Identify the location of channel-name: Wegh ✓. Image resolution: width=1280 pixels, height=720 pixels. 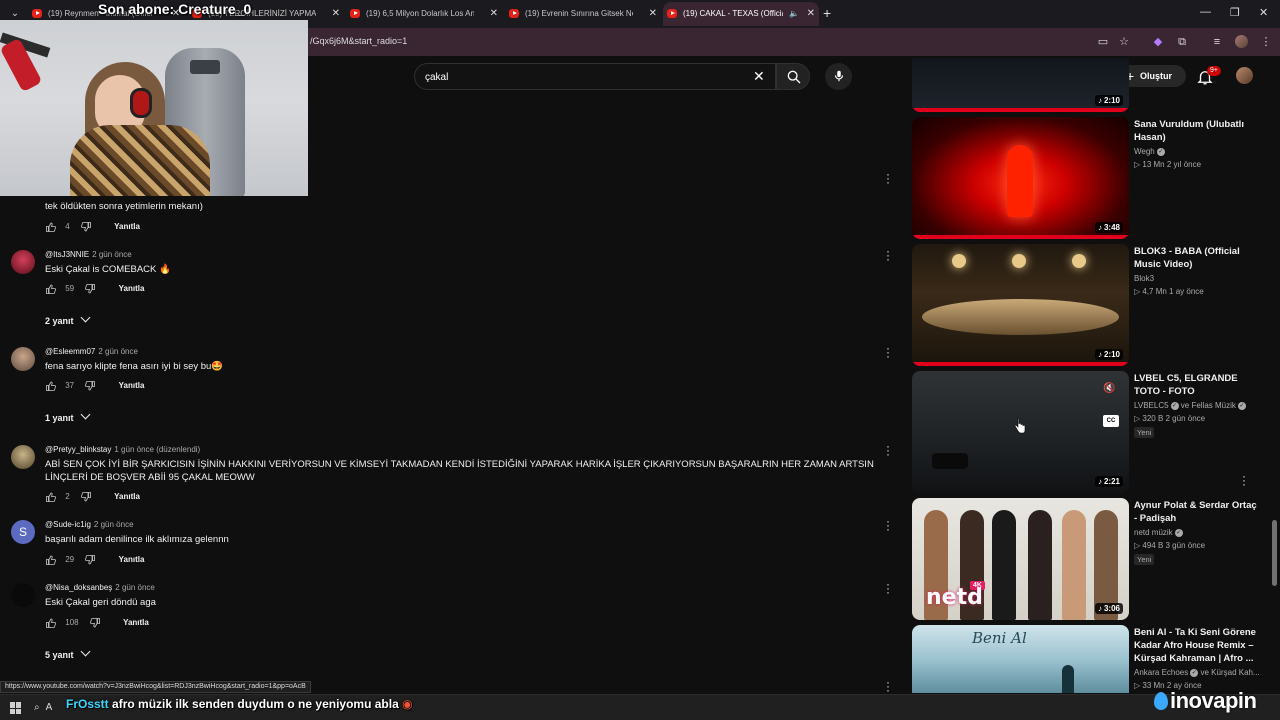
(1149, 151).